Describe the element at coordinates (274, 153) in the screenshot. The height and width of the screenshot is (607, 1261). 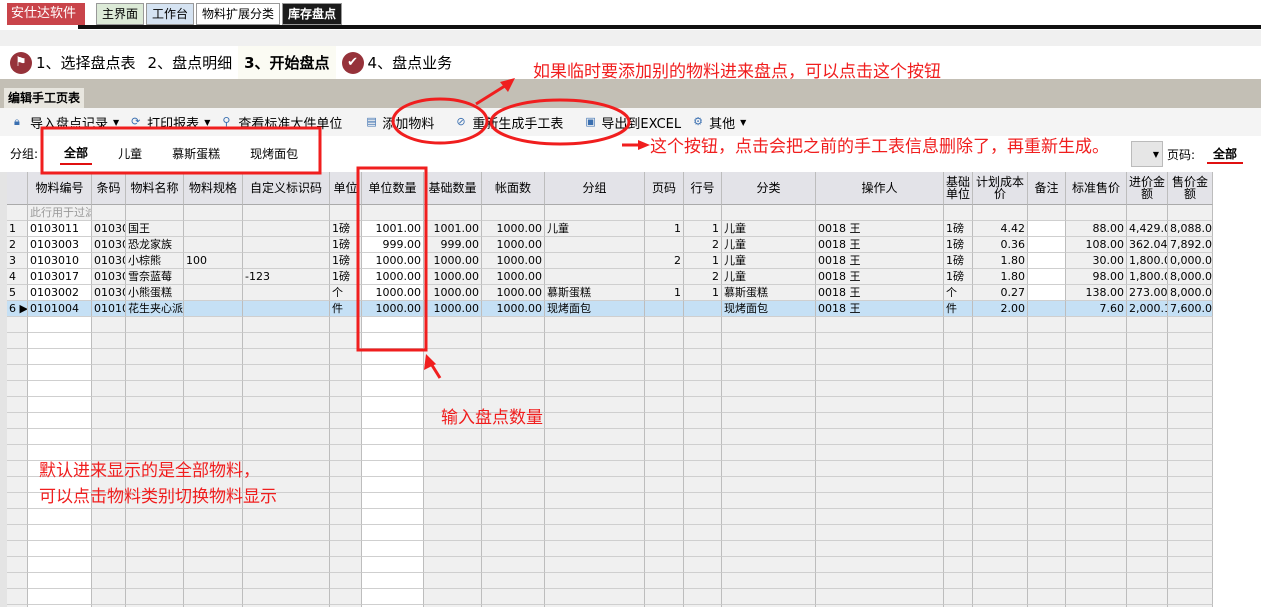
I see `group-bread: 现烤面包` at that location.